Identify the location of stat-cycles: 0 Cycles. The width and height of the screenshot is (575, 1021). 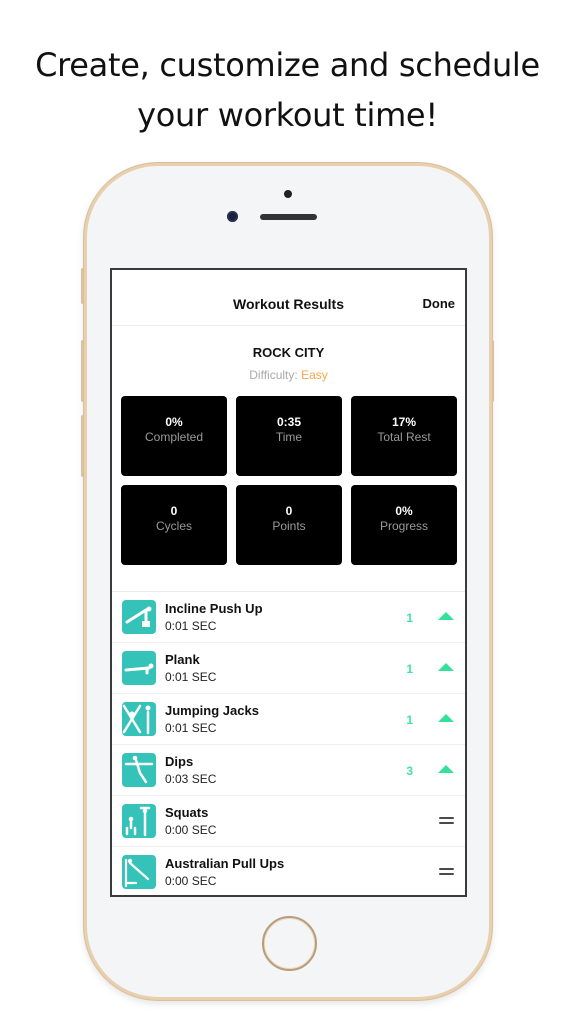
(174, 525).